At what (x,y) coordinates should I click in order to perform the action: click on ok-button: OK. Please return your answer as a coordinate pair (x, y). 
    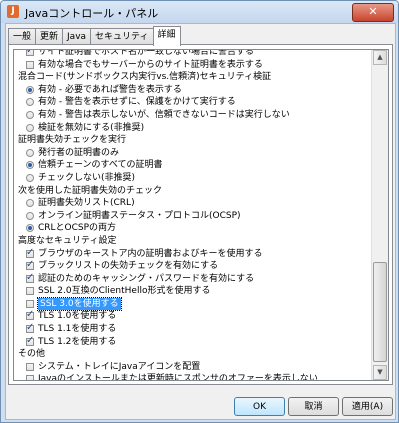
    Looking at the image, I should click on (259, 406).